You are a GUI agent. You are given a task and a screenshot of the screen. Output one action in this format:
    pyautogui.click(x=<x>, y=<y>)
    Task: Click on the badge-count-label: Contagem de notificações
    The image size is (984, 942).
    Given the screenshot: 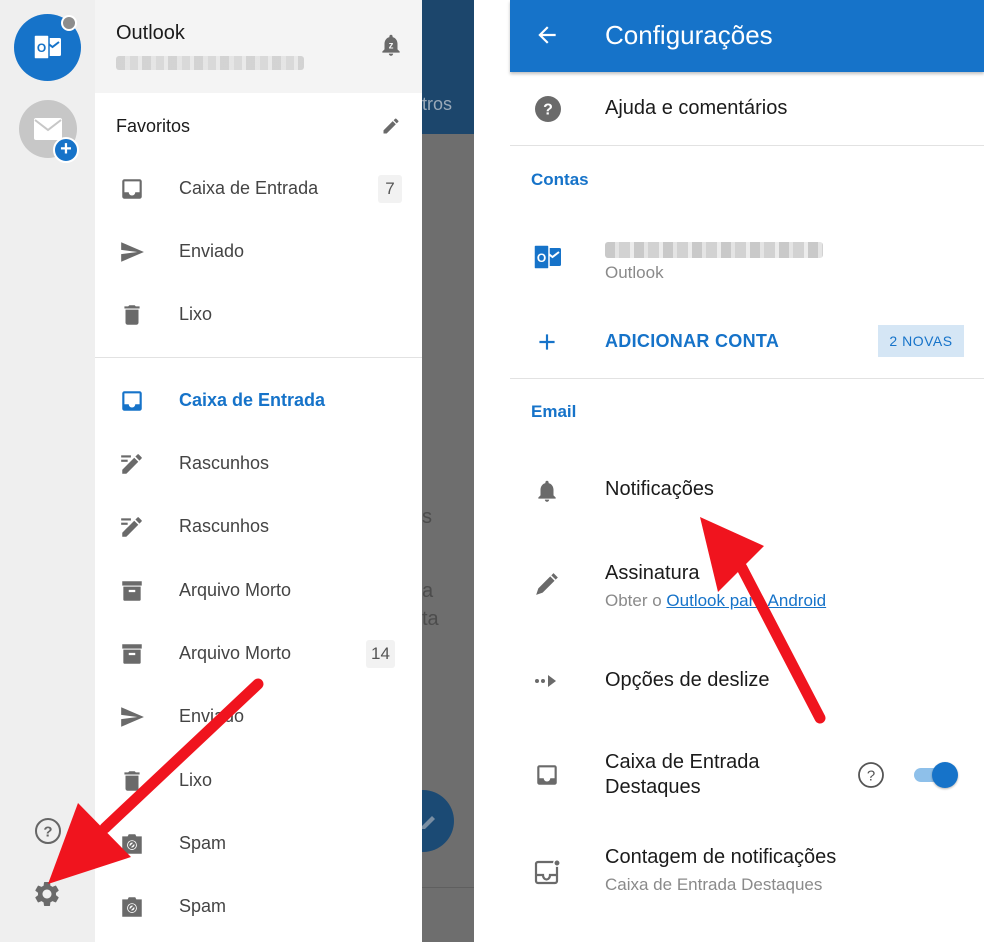 What is the action you would take?
    pyautogui.click(x=721, y=857)
    